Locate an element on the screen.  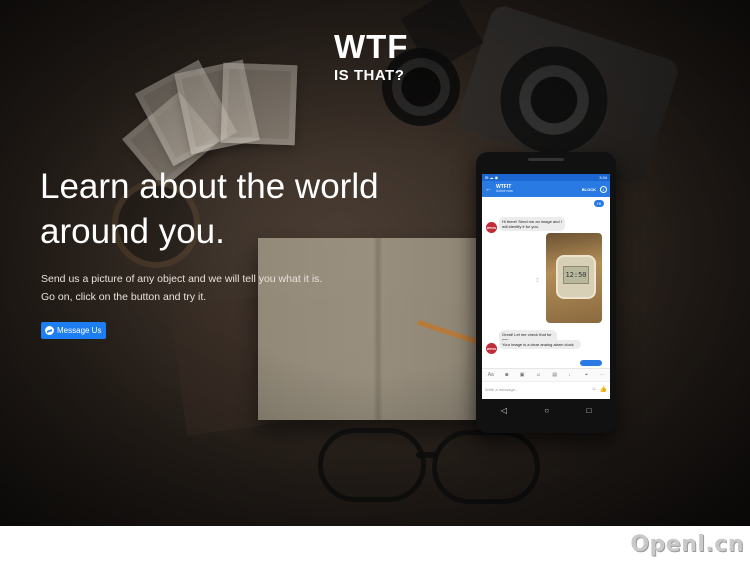
composer-toolbar: Aa ◙ ▣ ☺ ▤ ♩ ⌖ ⋯ is located at coordinates (546, 374).